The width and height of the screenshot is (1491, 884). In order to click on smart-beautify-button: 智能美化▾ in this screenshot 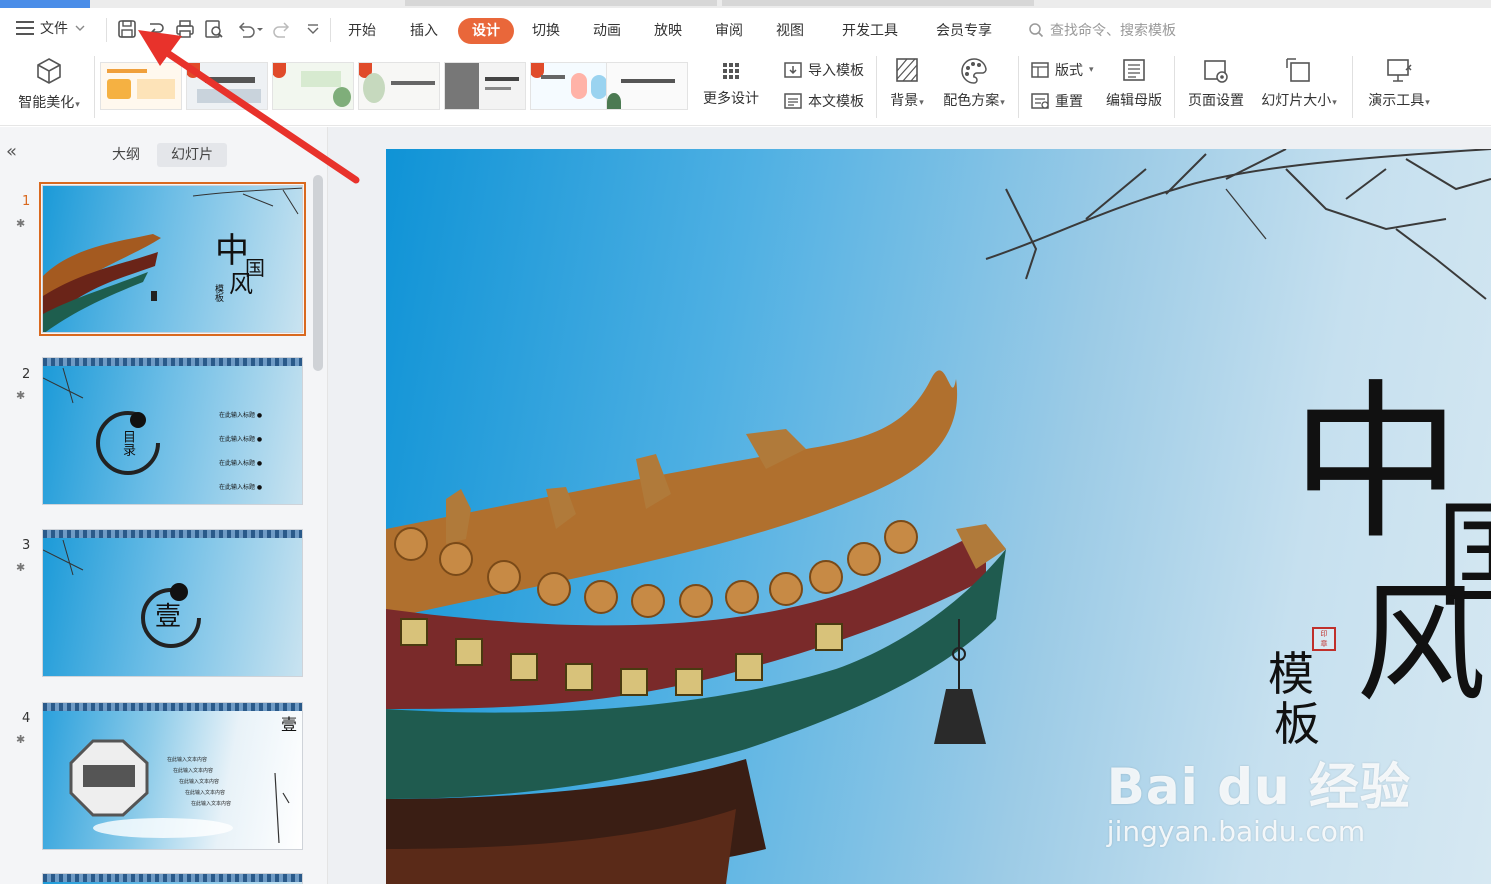, I will do `click(49, 84)`.